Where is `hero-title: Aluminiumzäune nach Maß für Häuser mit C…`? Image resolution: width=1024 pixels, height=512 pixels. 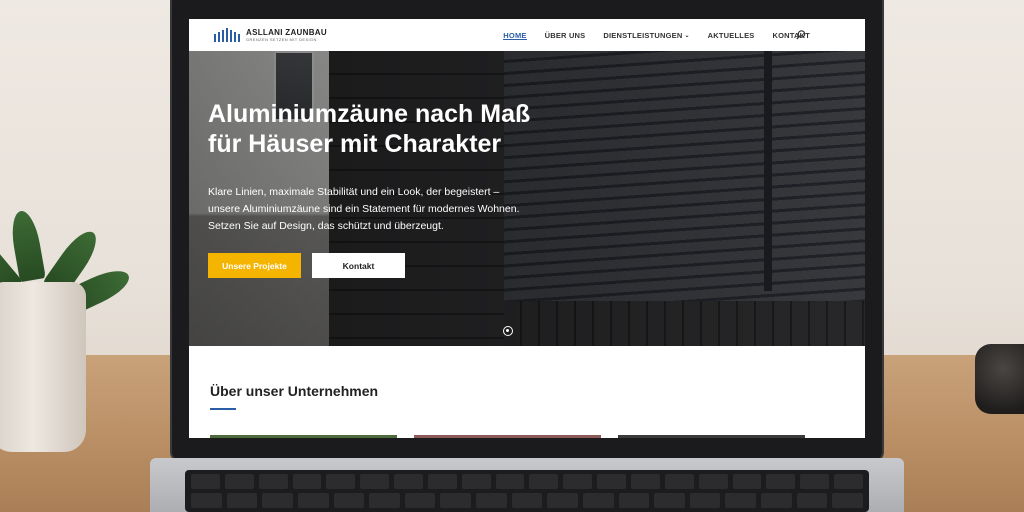
hero-title: Aluminiumzäune nach Maß für Häuser mit C… is located at coordinates (428, 129).